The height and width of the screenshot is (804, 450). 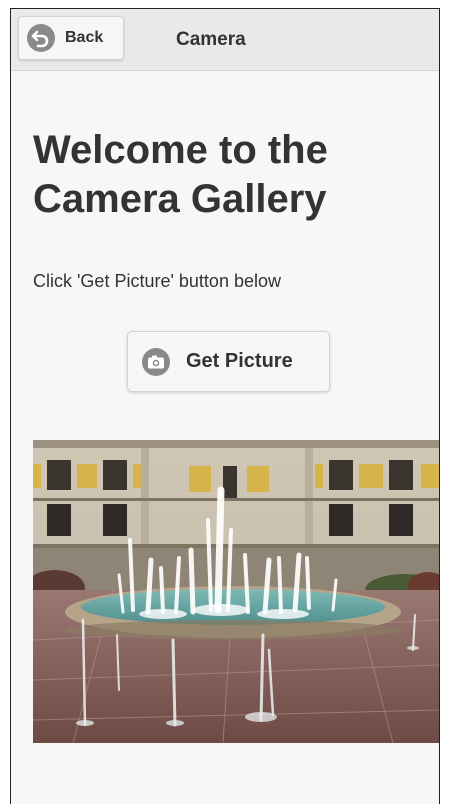 I want to click on get-picture-label: Get Picture, so click(x=239, y=361).